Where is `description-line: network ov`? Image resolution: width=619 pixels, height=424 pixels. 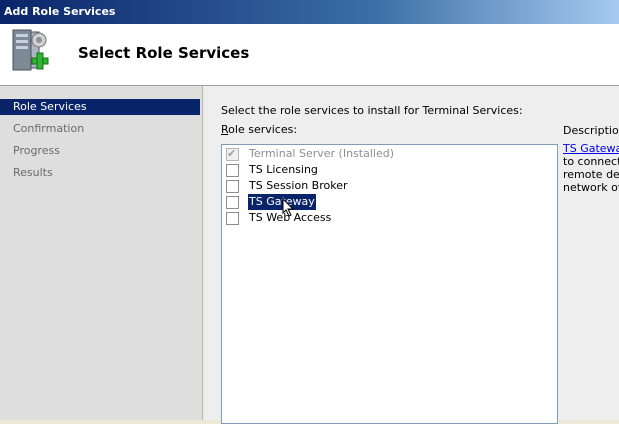
description-line: network ov is located at coordinates (591, 187).